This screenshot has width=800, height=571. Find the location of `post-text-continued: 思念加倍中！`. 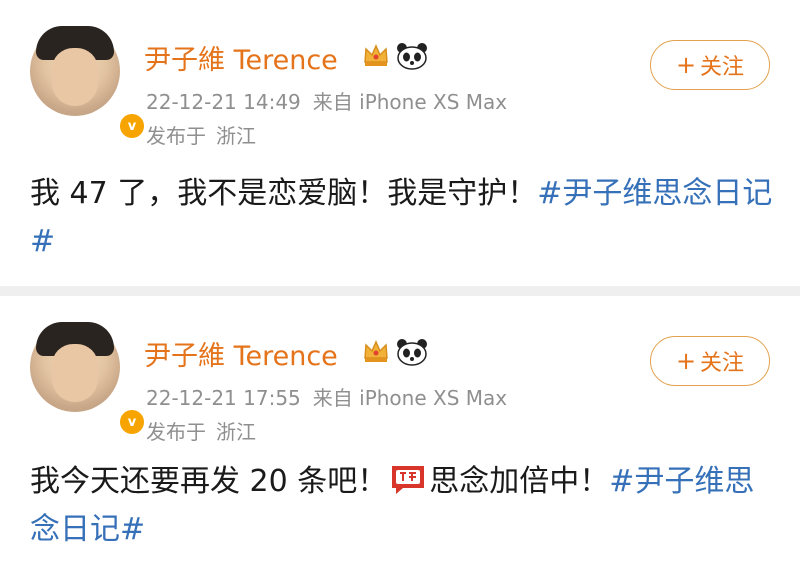

post-text-continued: 思念加倍中！ is located at coordinates (519, 481).